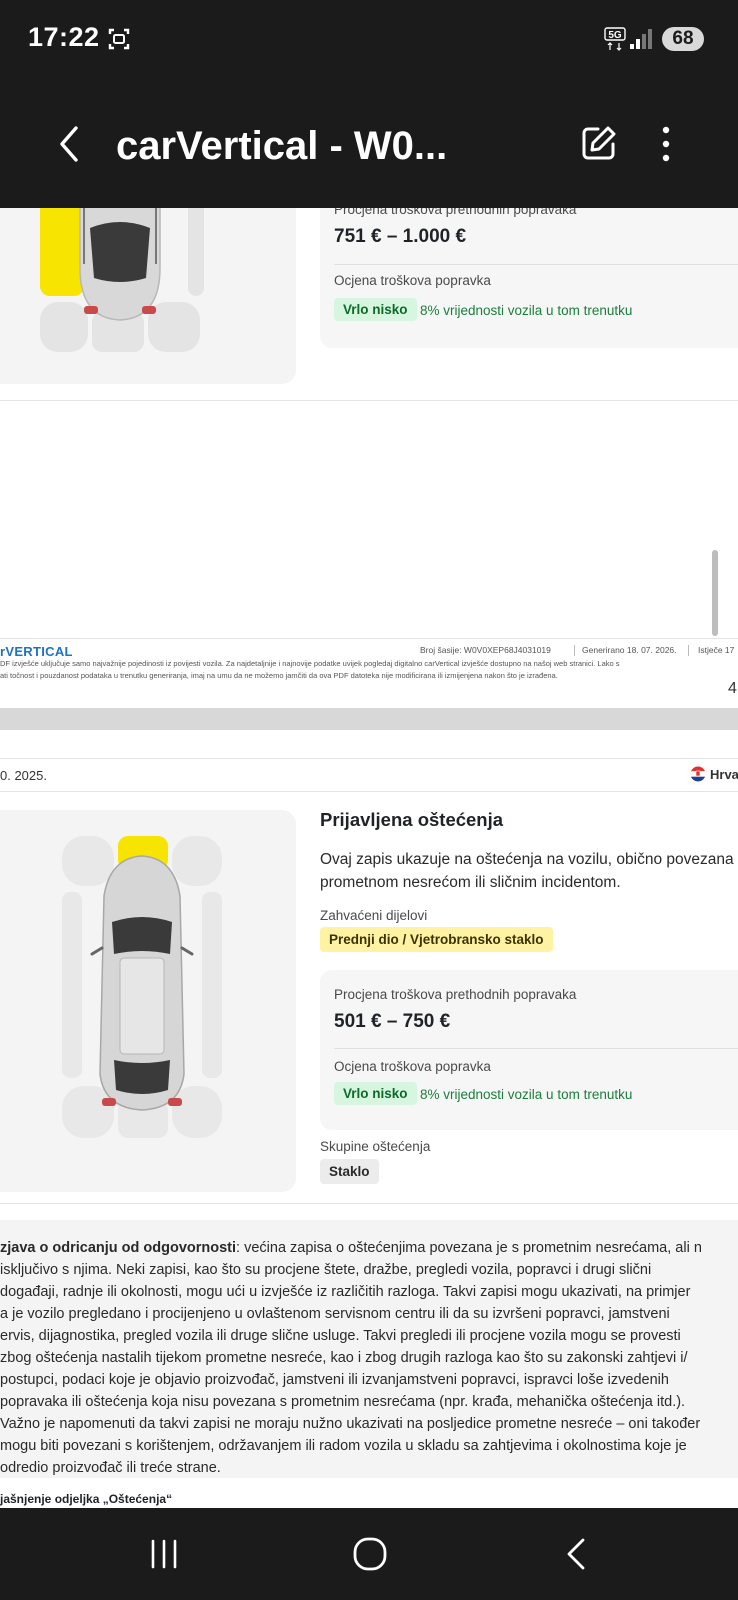 The height and width of the screenshot is (1600, 738). I want to click on affected-part-badge: Prednji dio / Vjetrobransko staklo, so click(436, 939).